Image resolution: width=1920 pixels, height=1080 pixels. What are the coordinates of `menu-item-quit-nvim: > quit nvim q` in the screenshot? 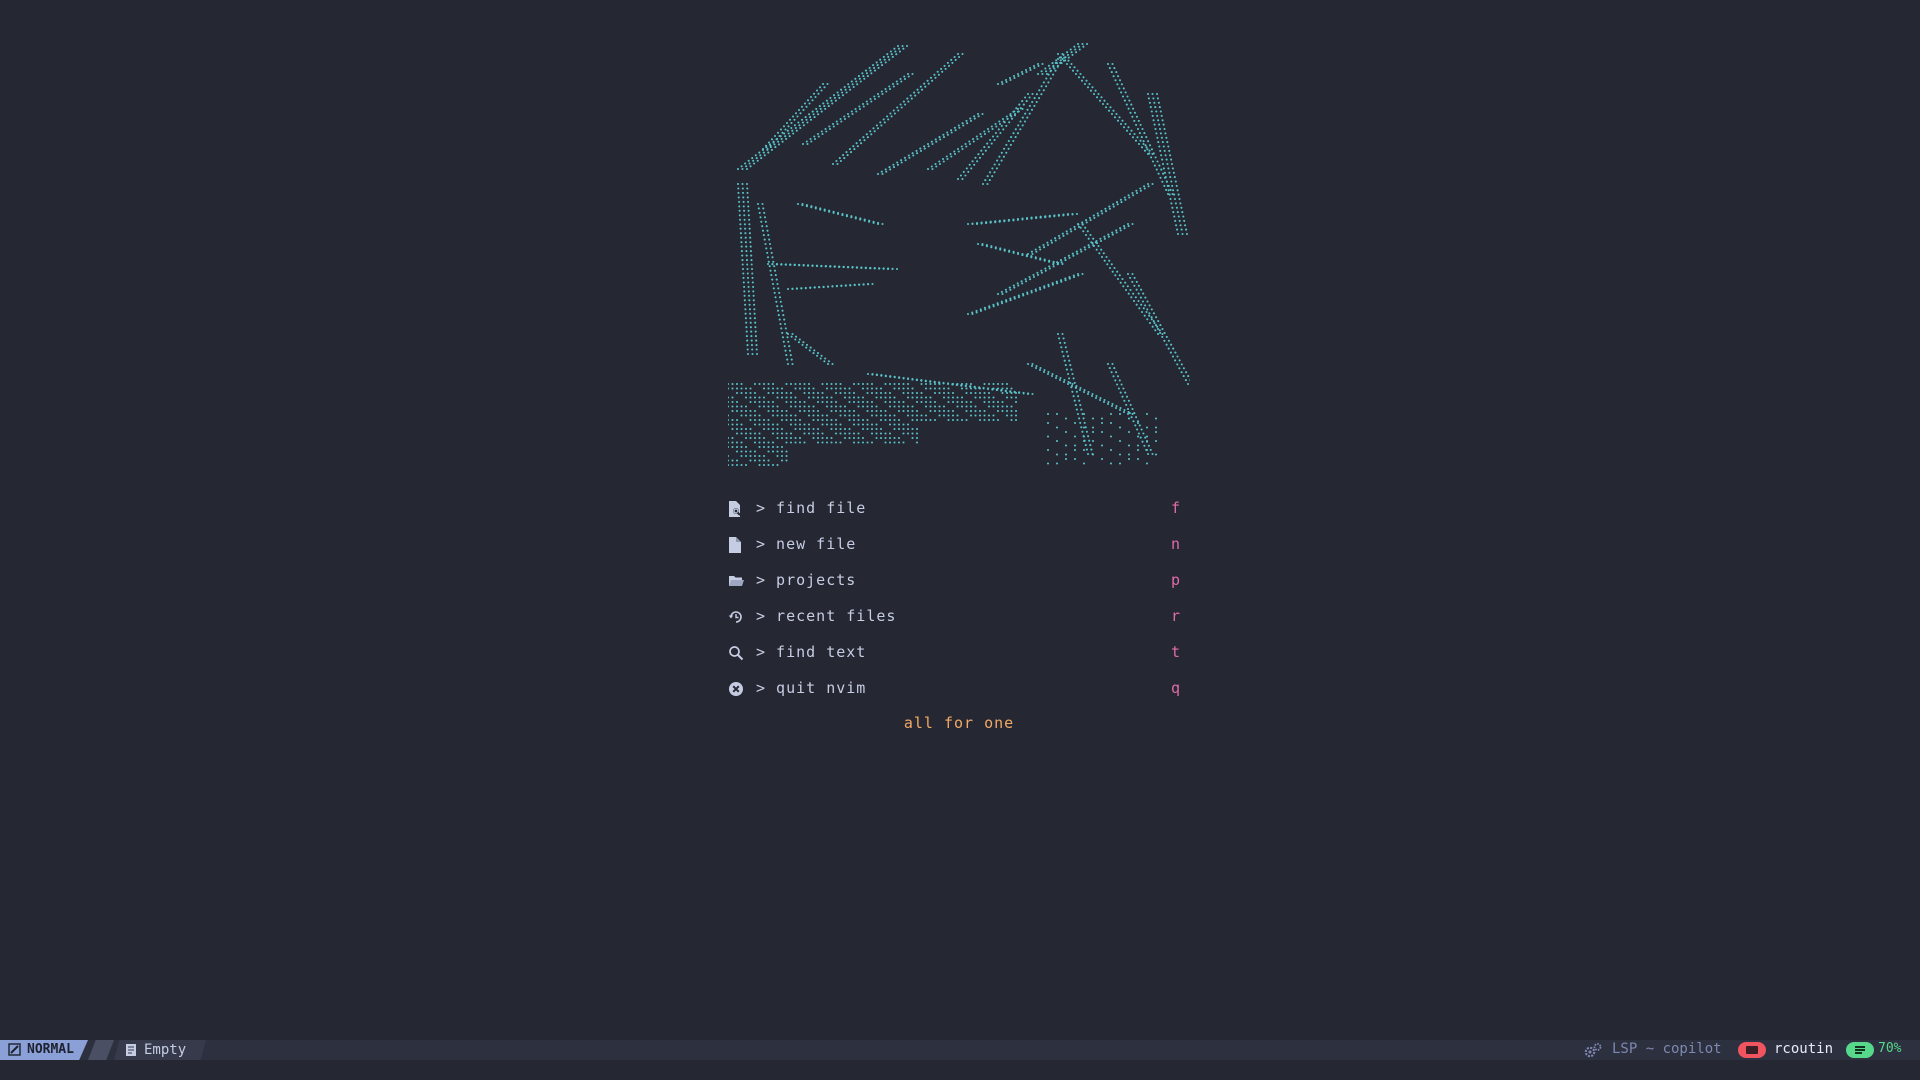 It's located at (959, 687).